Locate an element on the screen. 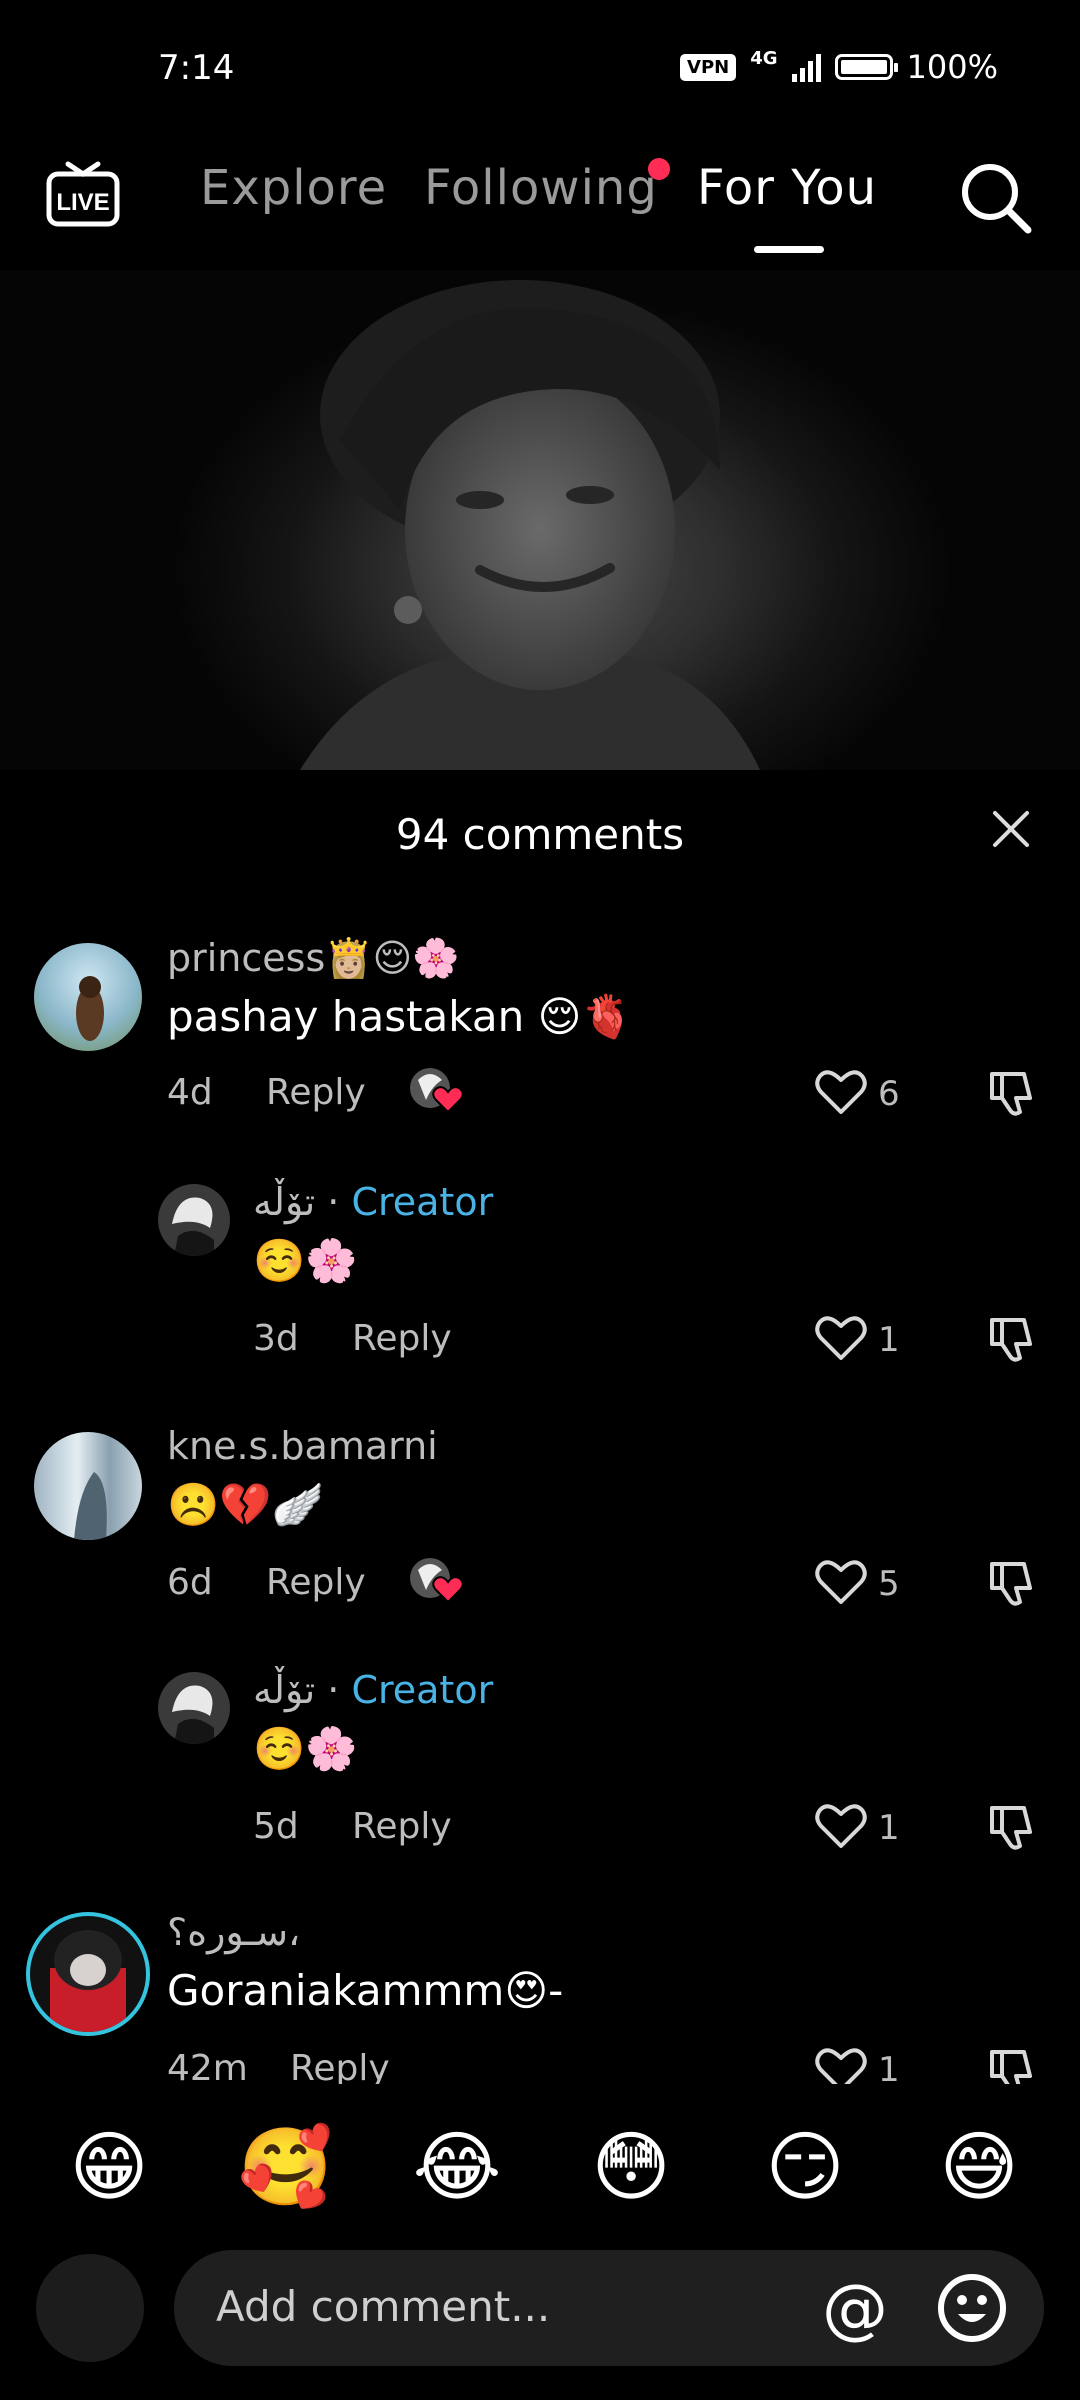 The image size is (1080, 2400). emoji-picker-icon is located at coordinates (972, 2308).